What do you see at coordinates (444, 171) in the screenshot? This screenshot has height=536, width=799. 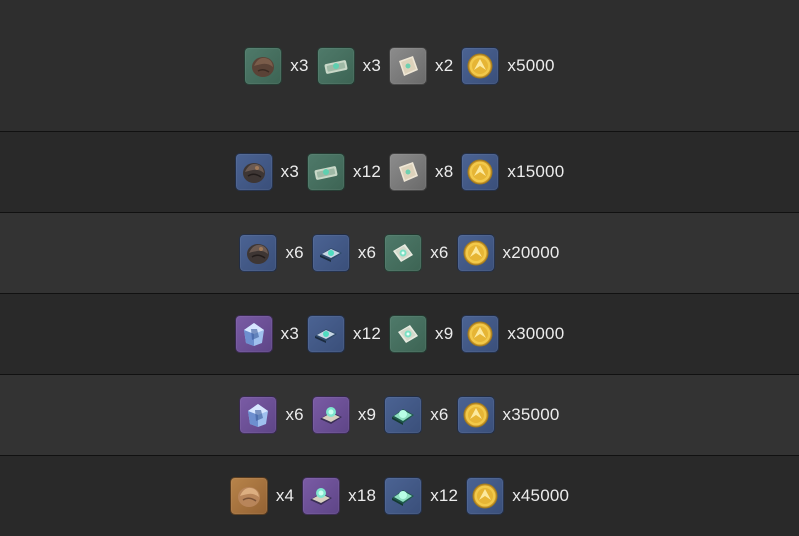 I see `material-quantity: x8` at bounding box center [444, 171].